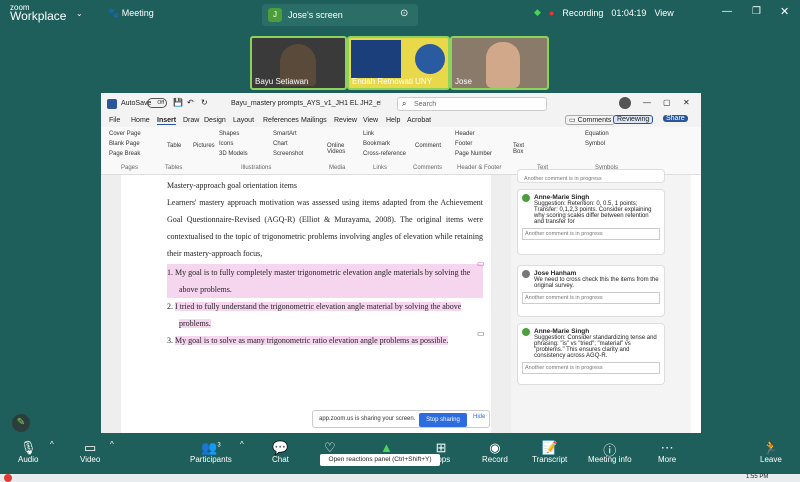 This screenshot has width=800, height=482. What do you see at coordinates (298, 63) in the screenshot?
I see `video-tile-1: Bayu Setiawan` at bounding box center [298, 63].